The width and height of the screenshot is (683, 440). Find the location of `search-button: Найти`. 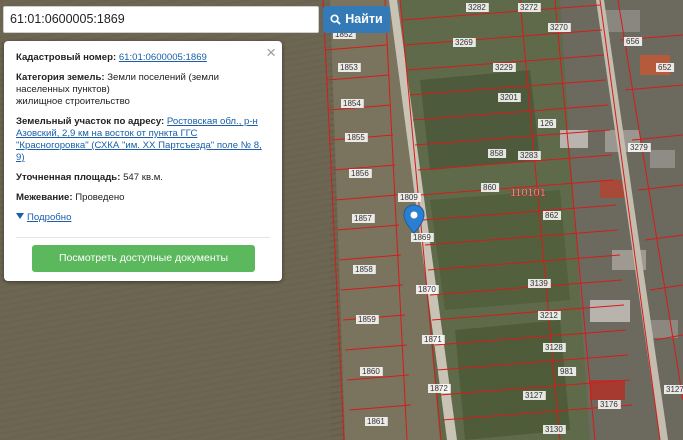

search-button: Найти is located at coordinates (356, 19).